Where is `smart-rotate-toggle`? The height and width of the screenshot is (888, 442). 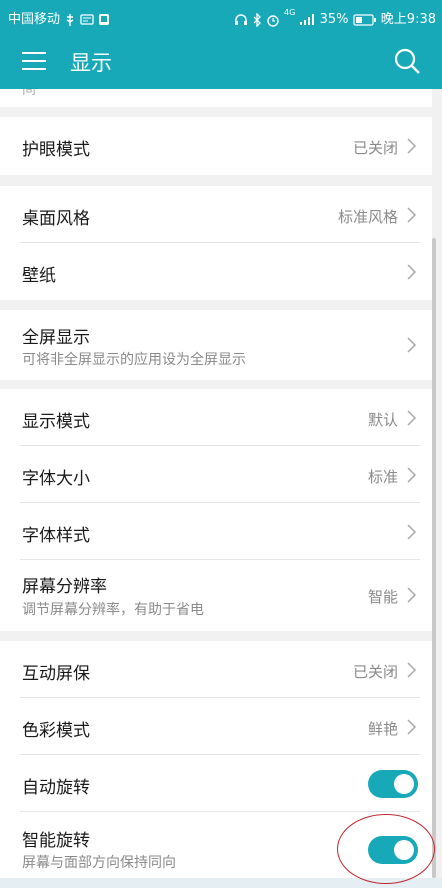 smart-rotate-toggle is located at coordinates (393, 850).